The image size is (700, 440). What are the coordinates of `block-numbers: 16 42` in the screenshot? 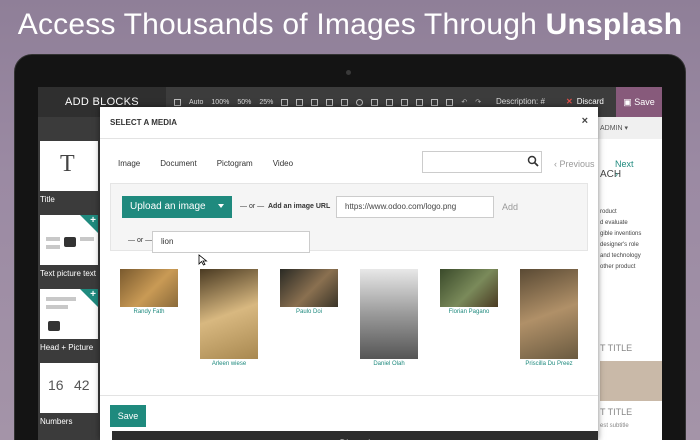 It's located at (69, 388).